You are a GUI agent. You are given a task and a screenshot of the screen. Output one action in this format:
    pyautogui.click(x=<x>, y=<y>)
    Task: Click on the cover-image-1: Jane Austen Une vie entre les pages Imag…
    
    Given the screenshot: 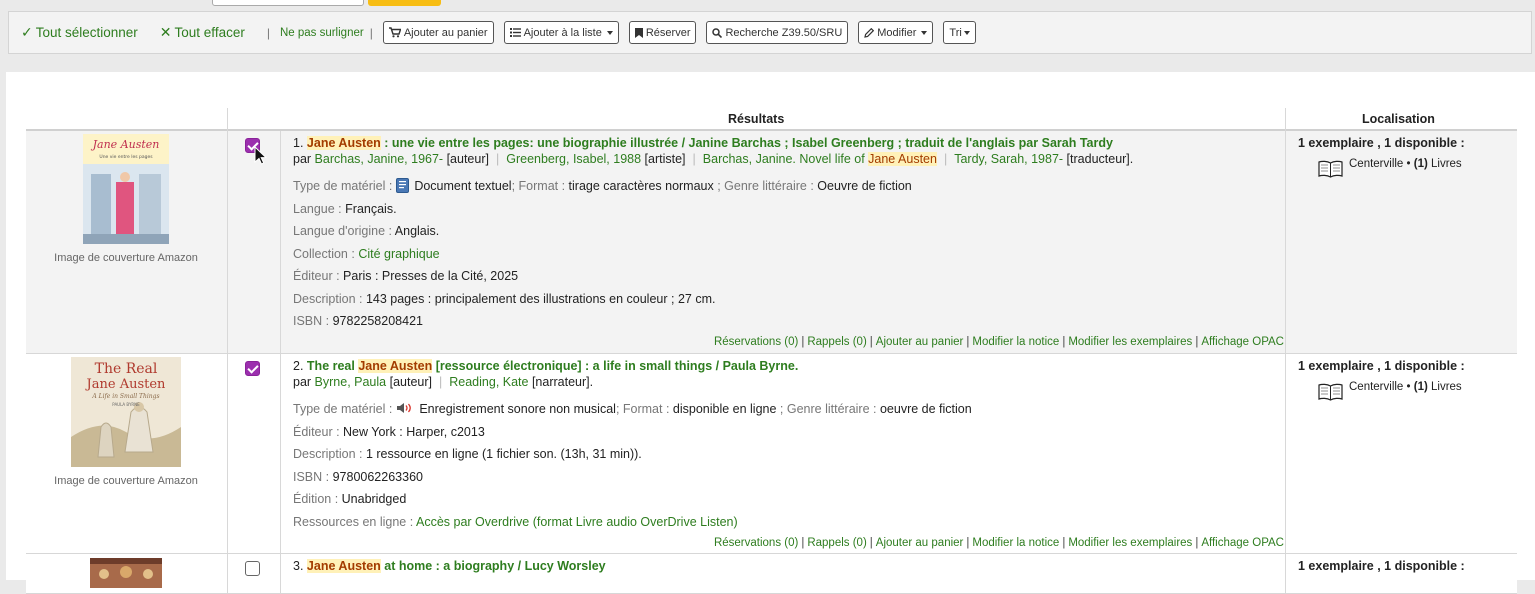 What is the action you would take?
    pyautogui.click(x=126, y=199)
    